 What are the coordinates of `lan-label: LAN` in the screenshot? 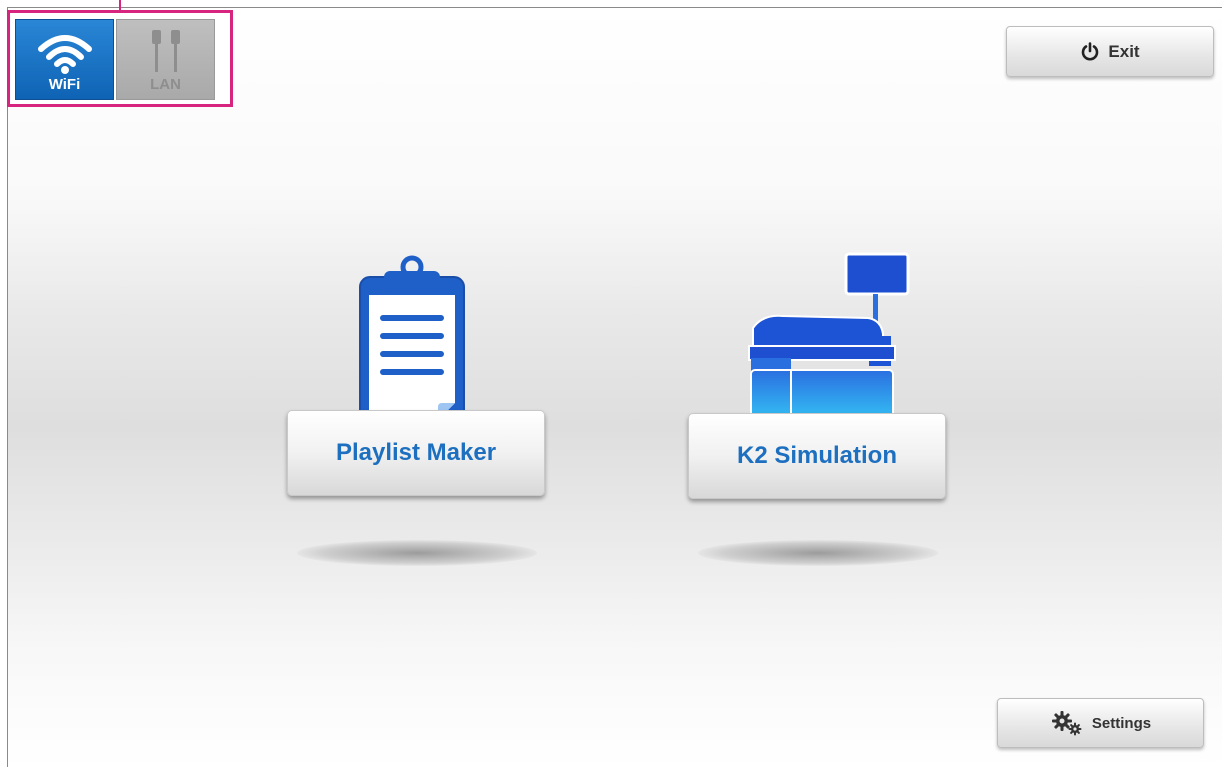 It's located at (165, 84).